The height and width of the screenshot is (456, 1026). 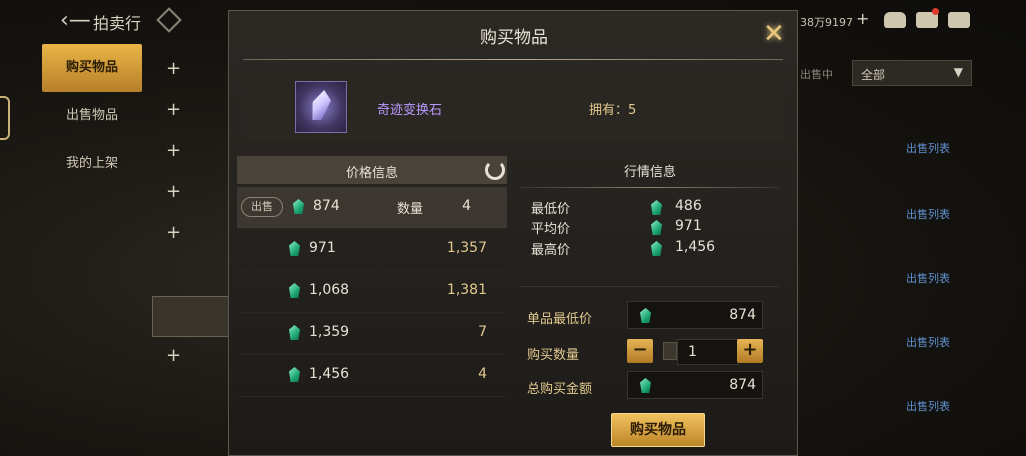 I want to click on item-name: 奇迹变换石, so click(x=410, y=110).